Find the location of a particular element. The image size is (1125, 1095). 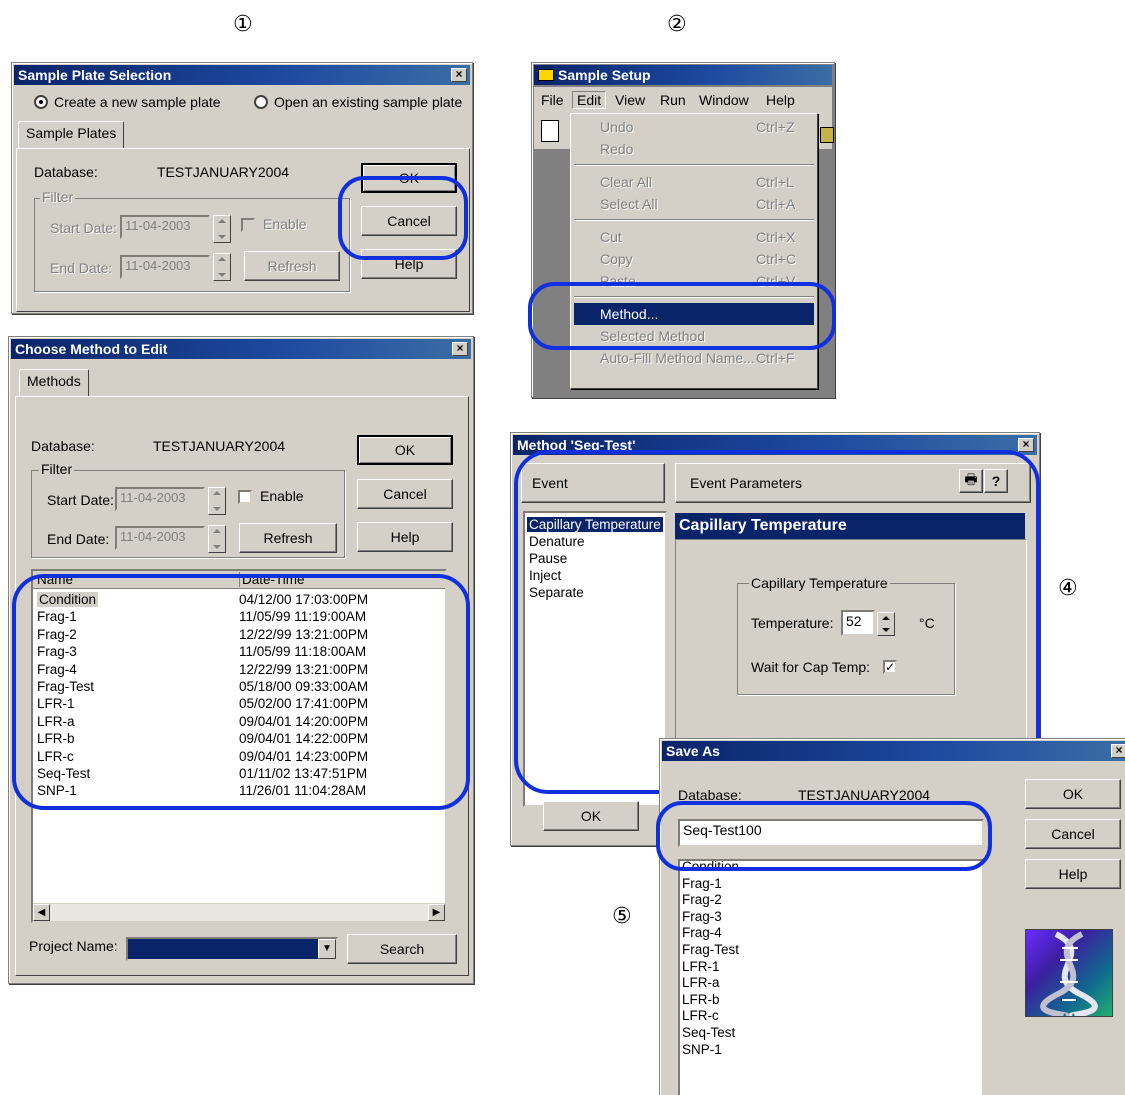

list-item: Frag-2 is located at coordinates (830, 901).